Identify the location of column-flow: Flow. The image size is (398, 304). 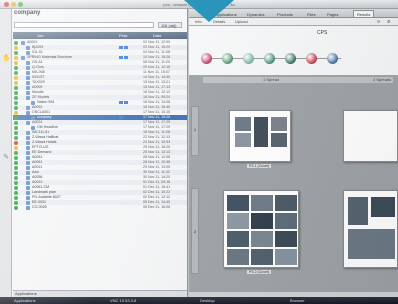
(123, 35).